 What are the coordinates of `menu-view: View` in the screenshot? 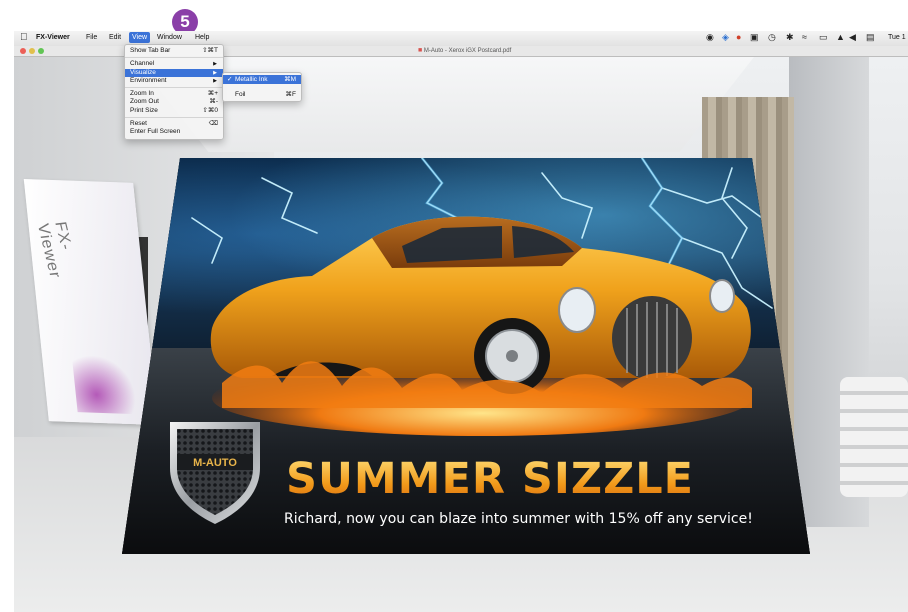 It's located at (140, 37).